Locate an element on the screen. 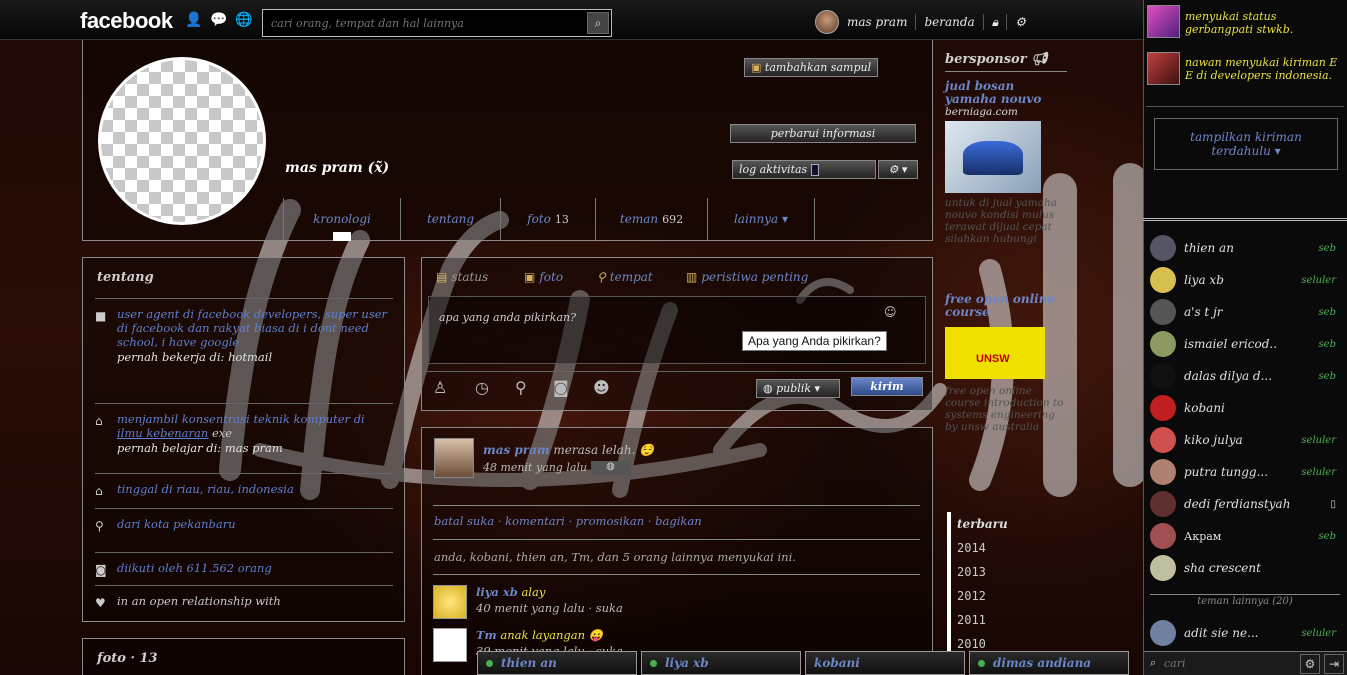 The width and height of the screenshot is (1347, 675). chat-contact: adit sie ne... seluler is located at coordinates (1245, 633).